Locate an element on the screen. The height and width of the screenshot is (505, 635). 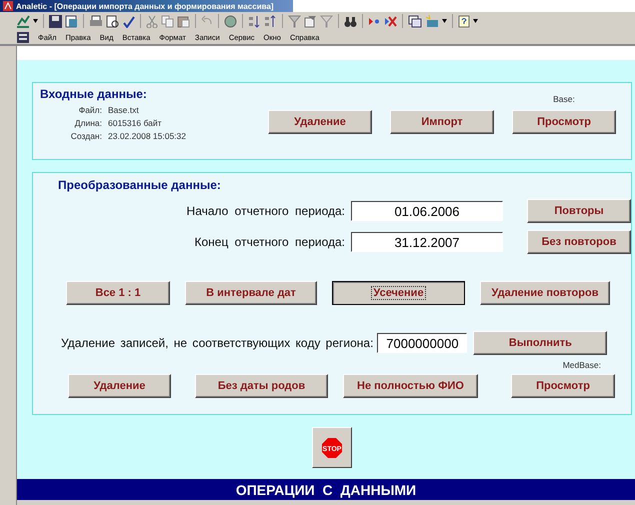
date-field: 31.12.2007 is located at coordinates (427, 242).